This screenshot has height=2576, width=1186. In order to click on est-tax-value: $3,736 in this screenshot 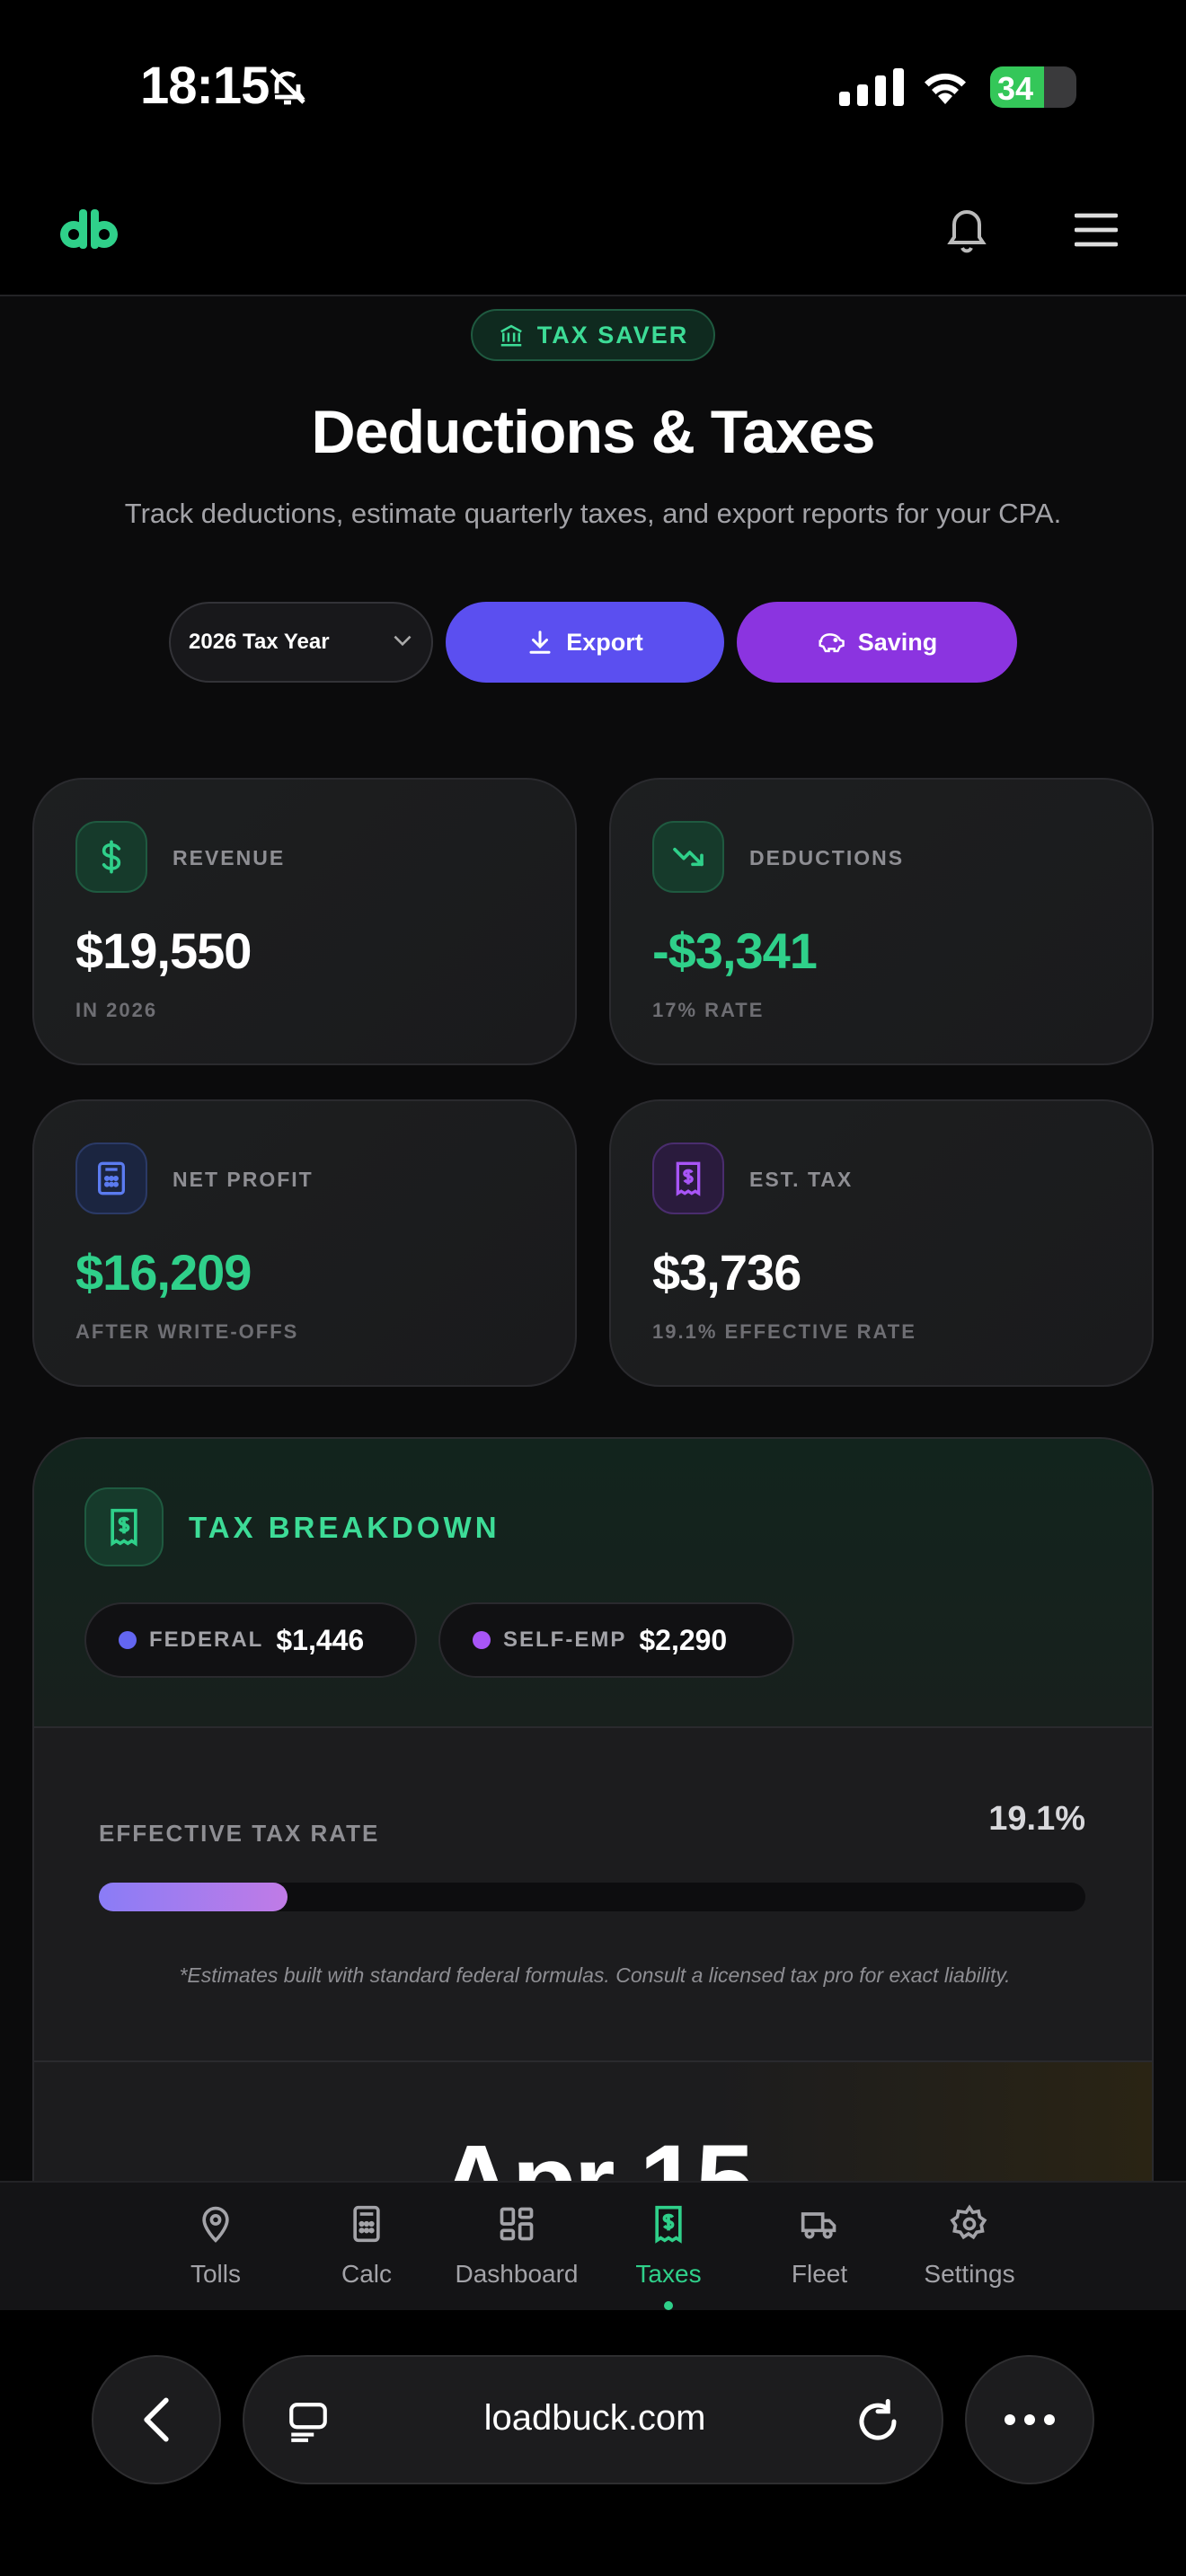, I will do `click(726, 1272)`.